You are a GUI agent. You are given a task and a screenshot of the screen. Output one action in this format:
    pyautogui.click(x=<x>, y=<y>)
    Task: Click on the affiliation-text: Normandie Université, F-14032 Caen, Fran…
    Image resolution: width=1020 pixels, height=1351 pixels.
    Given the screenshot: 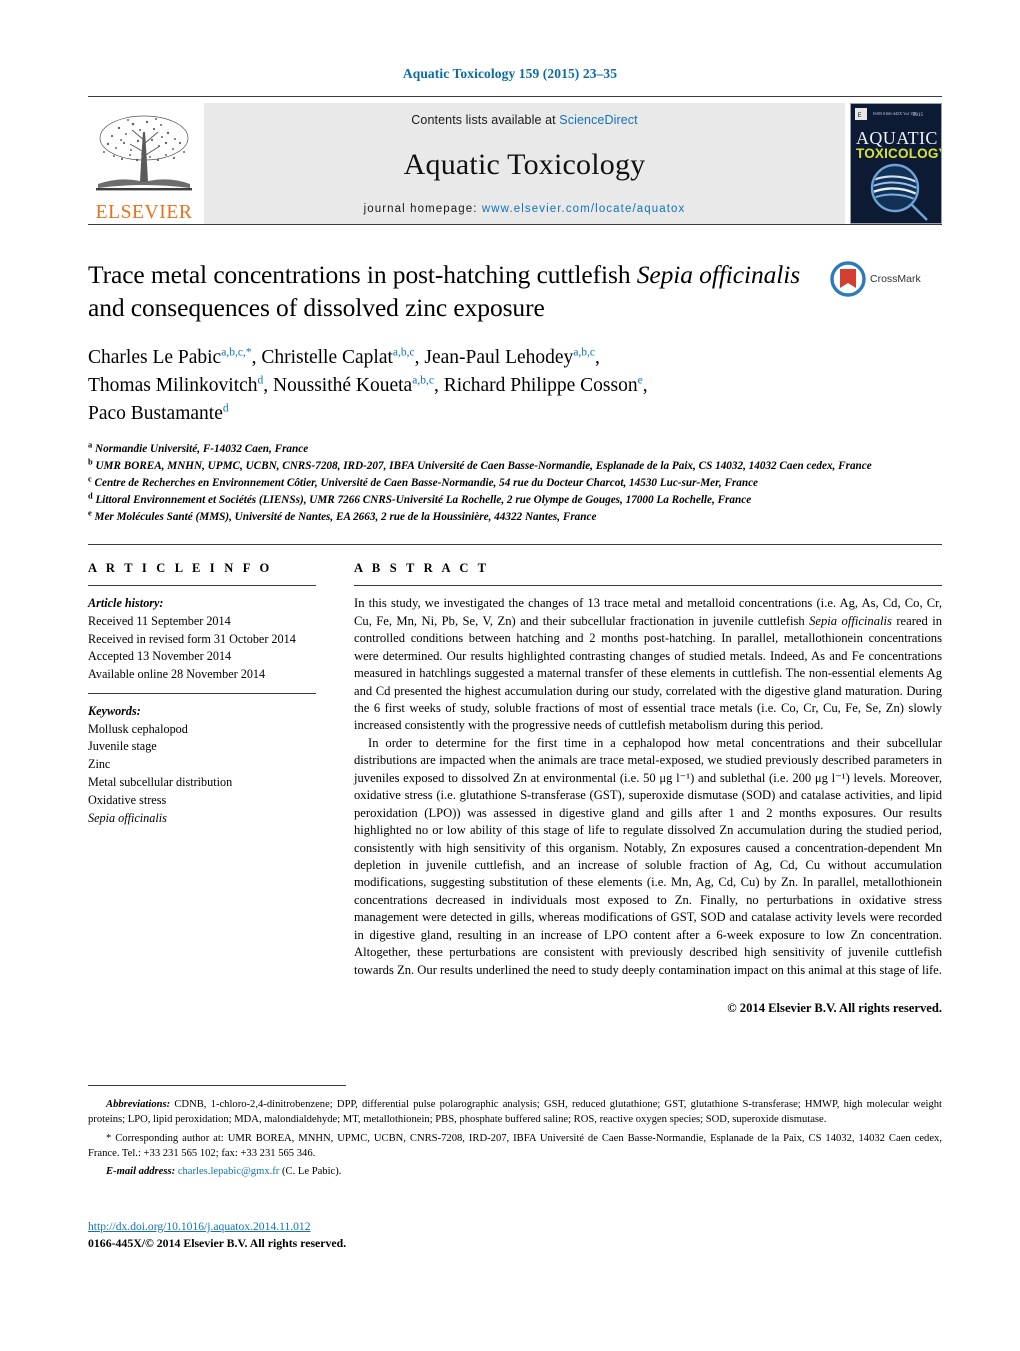 What is the action you would take?
    pyautogui.click(x=201, y=449)
    